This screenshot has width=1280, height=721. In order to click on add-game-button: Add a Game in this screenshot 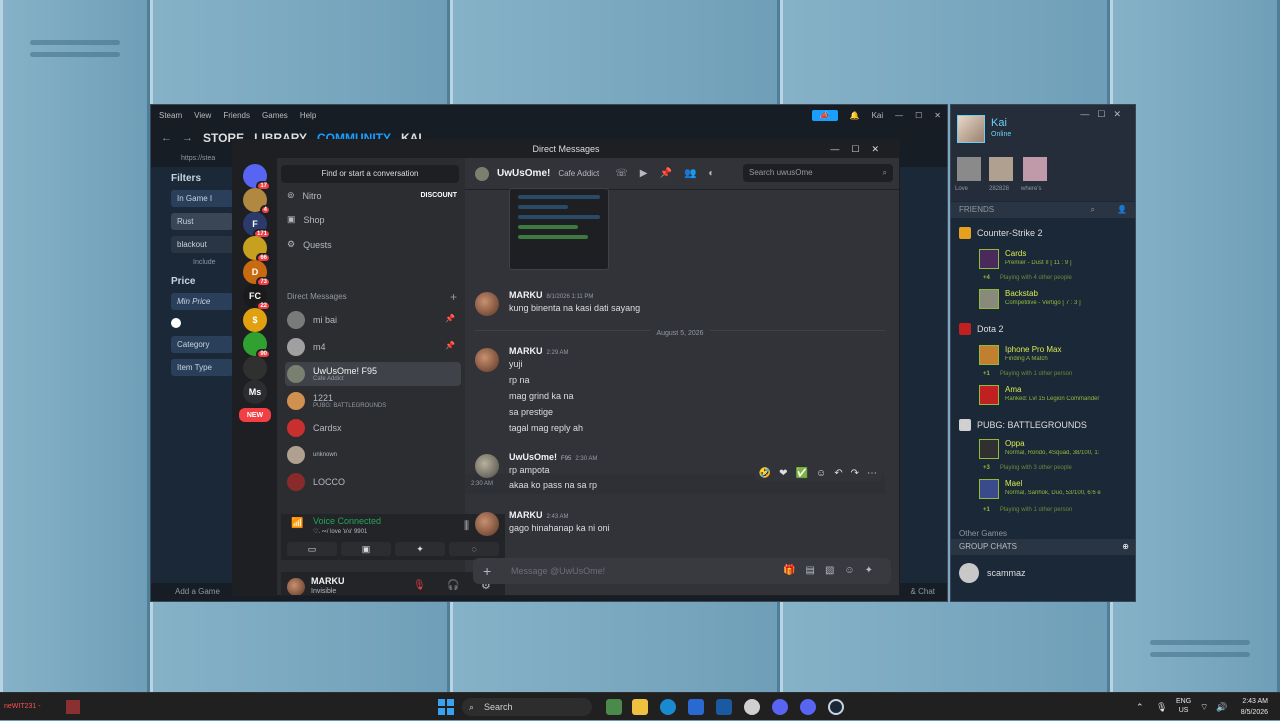, I will do `click(197, 591)`.